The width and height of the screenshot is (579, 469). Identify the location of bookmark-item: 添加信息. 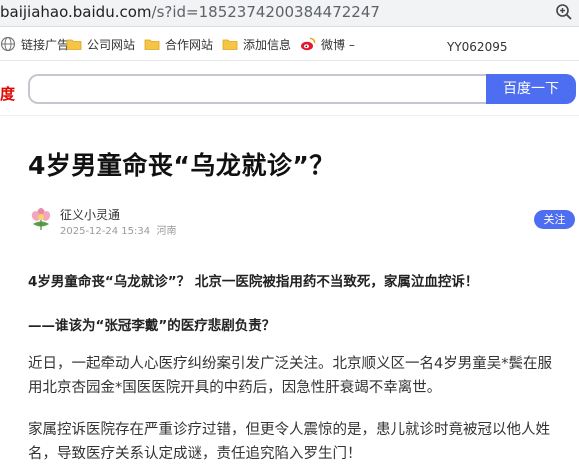
(256, 44).